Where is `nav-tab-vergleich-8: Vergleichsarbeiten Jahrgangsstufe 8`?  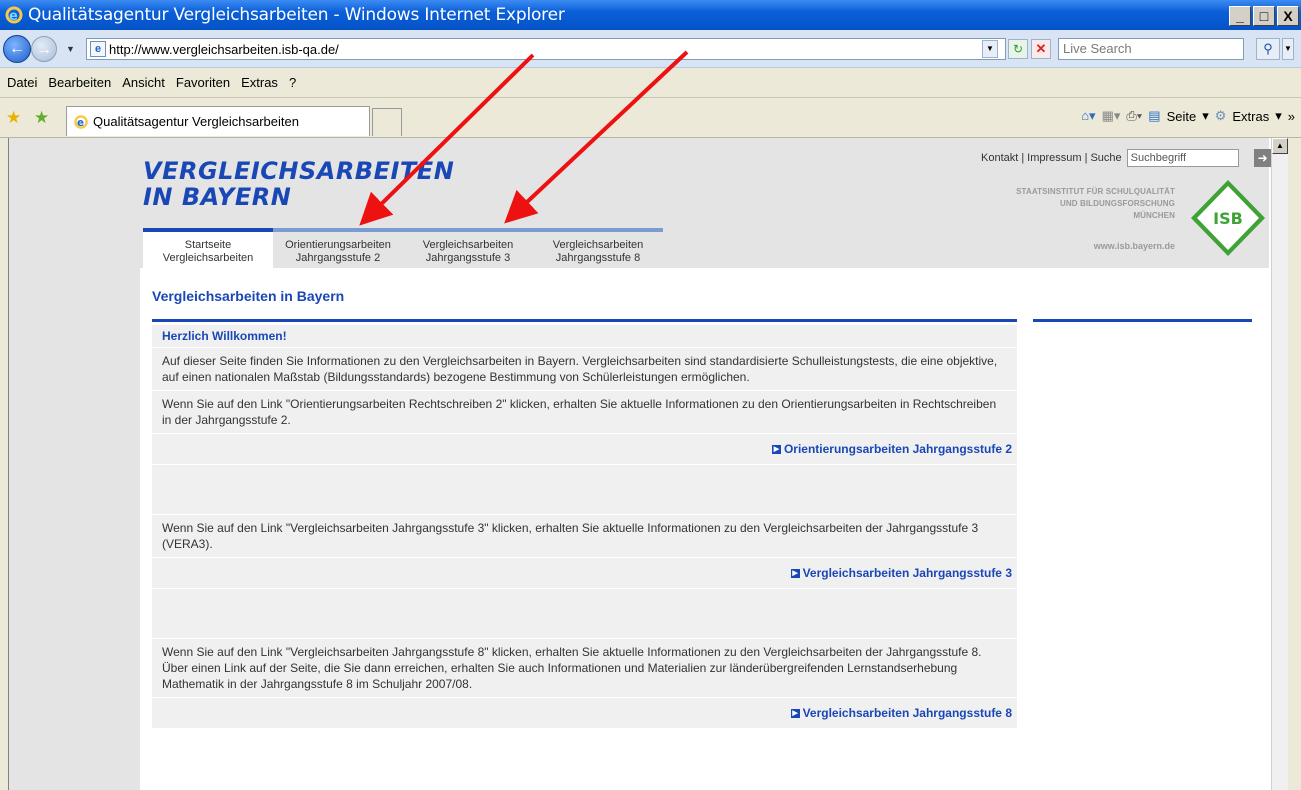
nav-tab-vergleich-8: Vergleichsarbeiten Jahrgangsstufe 8 is located at coordinates (598, 248).